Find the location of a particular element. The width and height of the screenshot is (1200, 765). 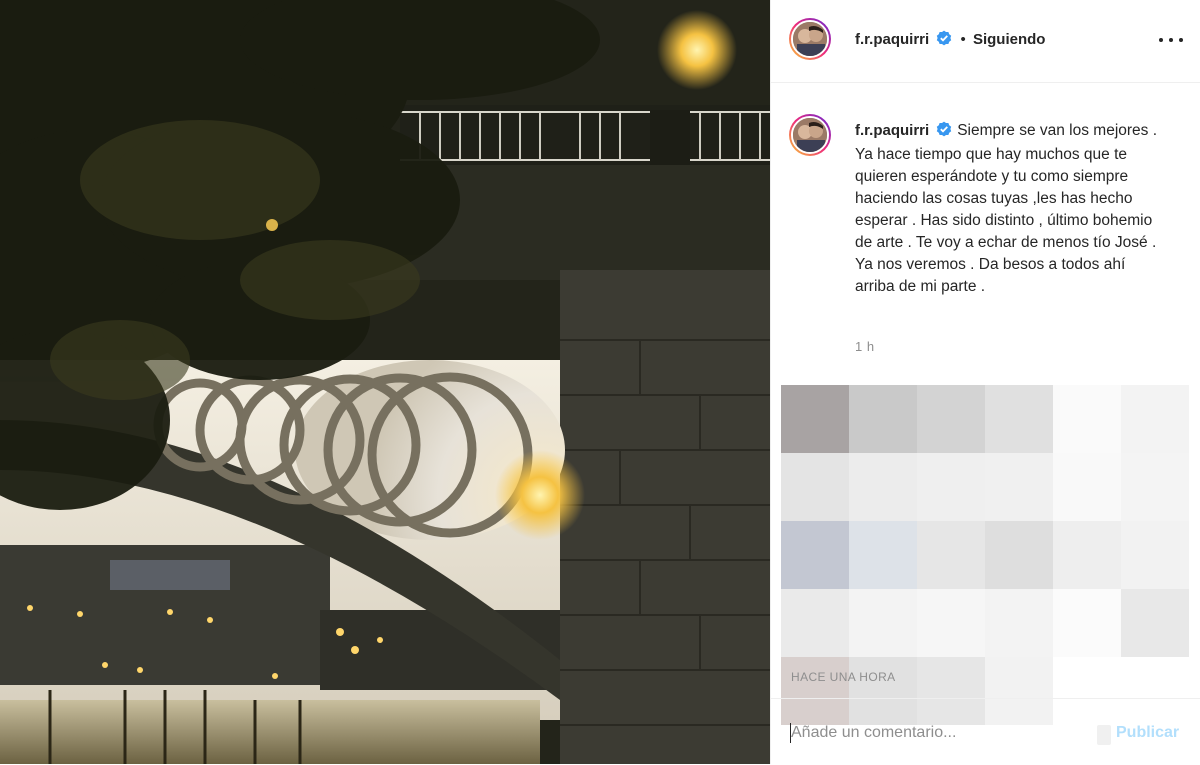

more-options-icon is located at coordinates (1171, 40).